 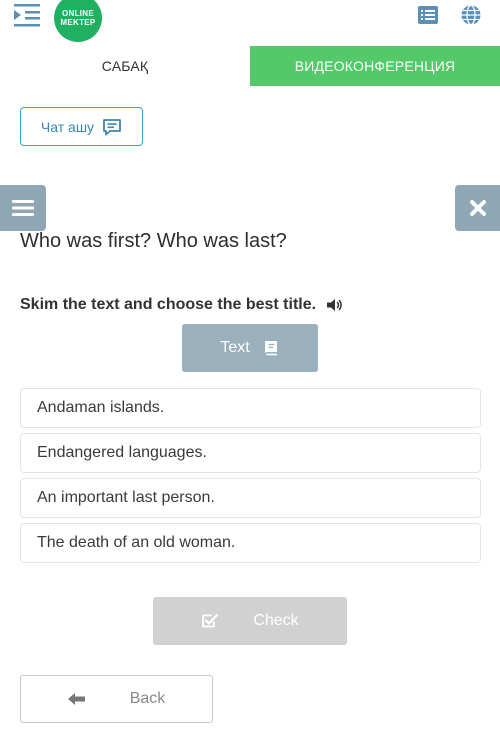 What do you see at coordinates (27, 15) in the screenshot?
I see `menu-indent-icon` at bounding box center [27, 15].